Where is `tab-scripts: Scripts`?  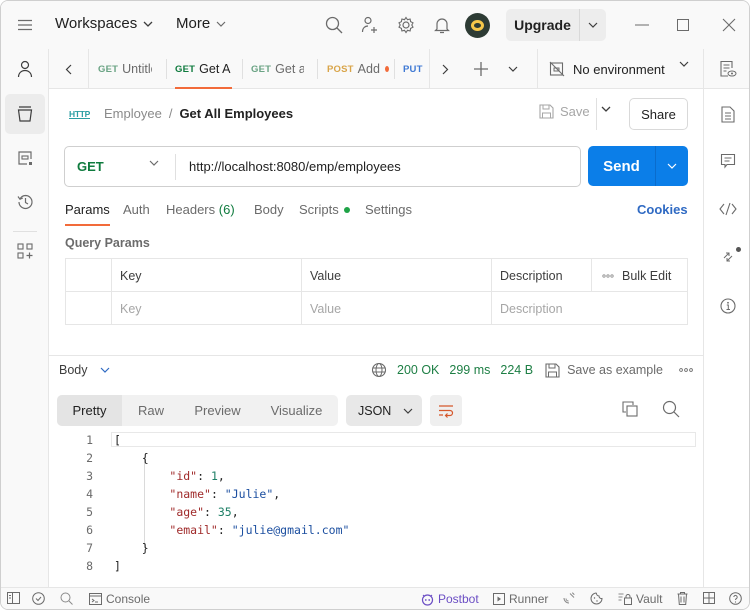 tab-scripts: Scripts is located at coordinates (324, 209).